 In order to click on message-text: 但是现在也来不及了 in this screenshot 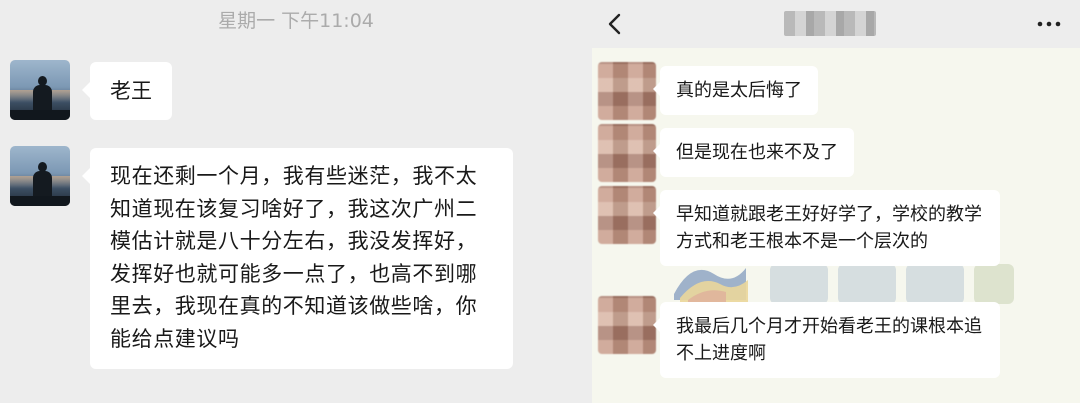, I will do `click(757, 152)`.